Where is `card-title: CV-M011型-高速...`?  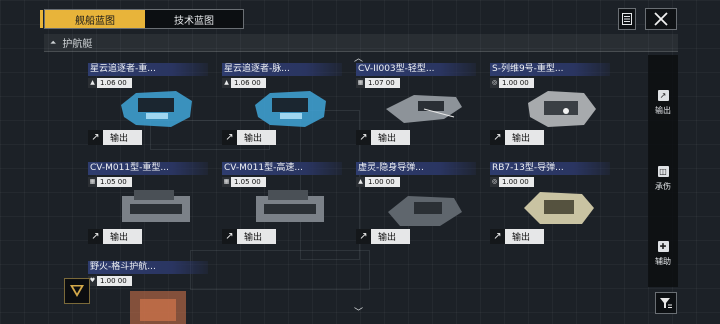
card-title: CV-M011型-高速... is located at coordinates (282, 168).